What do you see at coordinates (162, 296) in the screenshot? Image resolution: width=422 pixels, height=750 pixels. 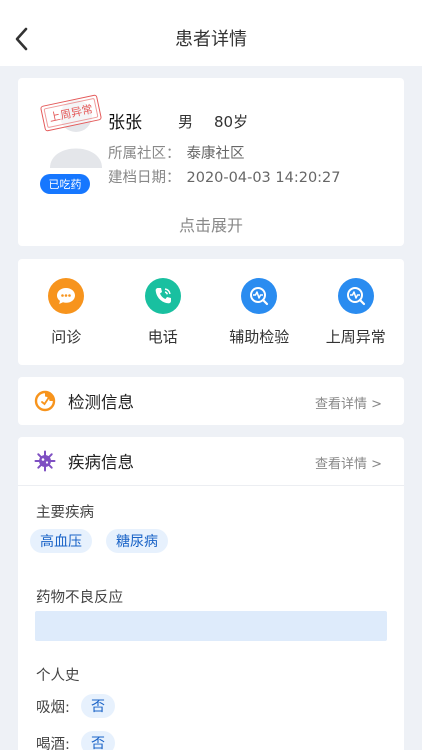 I see `phone-icon` at bounding box center [162, 296].